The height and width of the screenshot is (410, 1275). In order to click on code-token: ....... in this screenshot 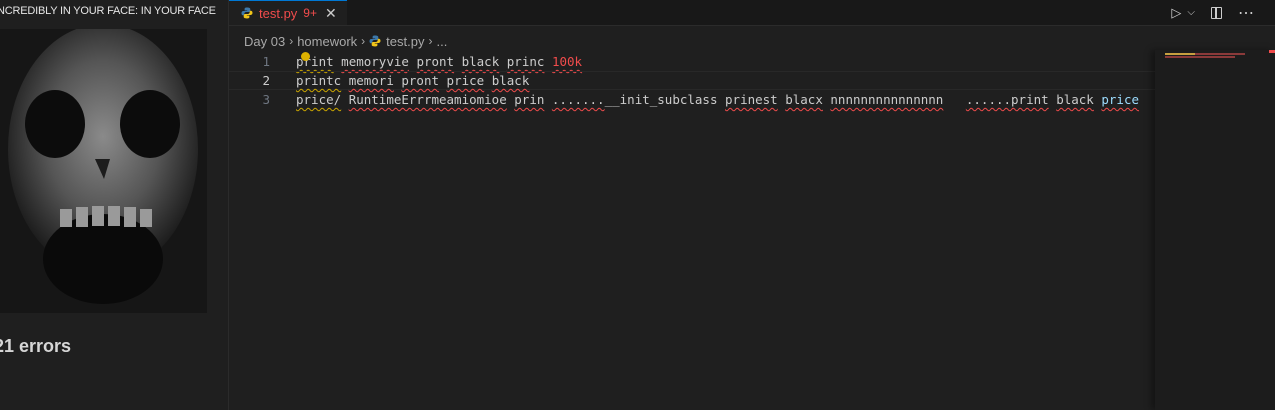, I will do `click(578, 99)`.